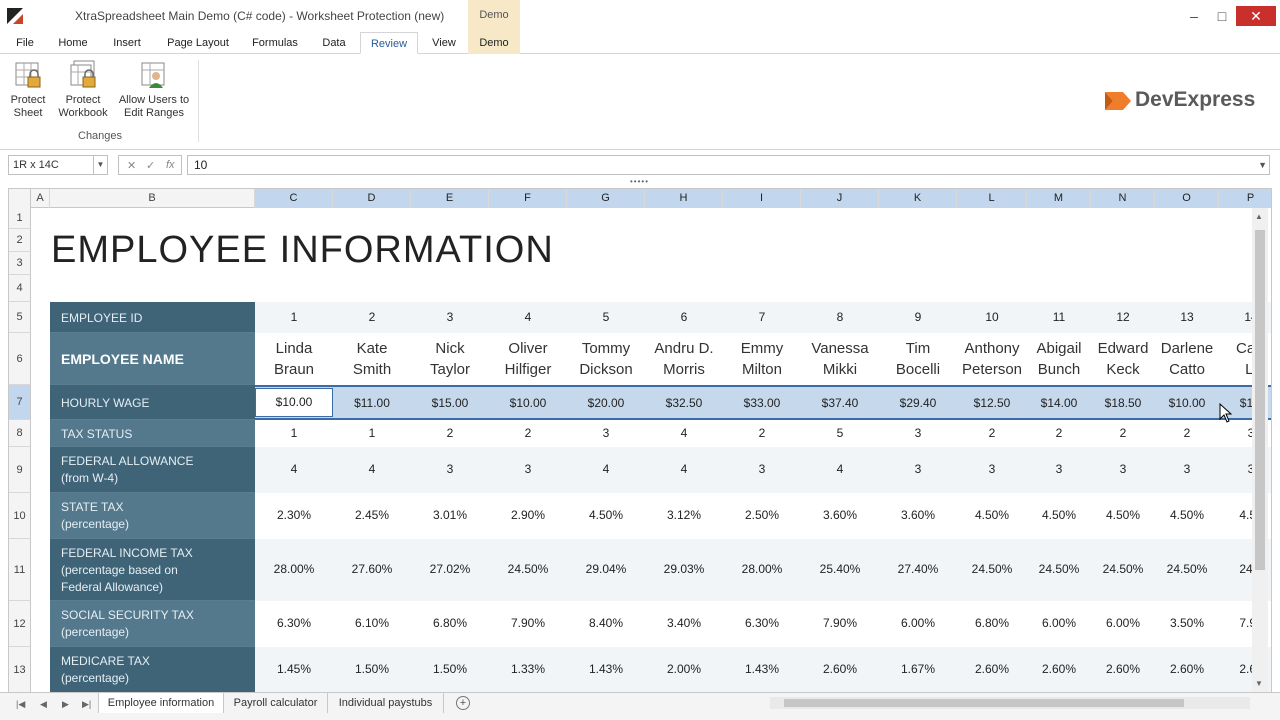  Describe the element at coordinates (840, 317) in the screenshot. I see `cell-id: 8` at that location.